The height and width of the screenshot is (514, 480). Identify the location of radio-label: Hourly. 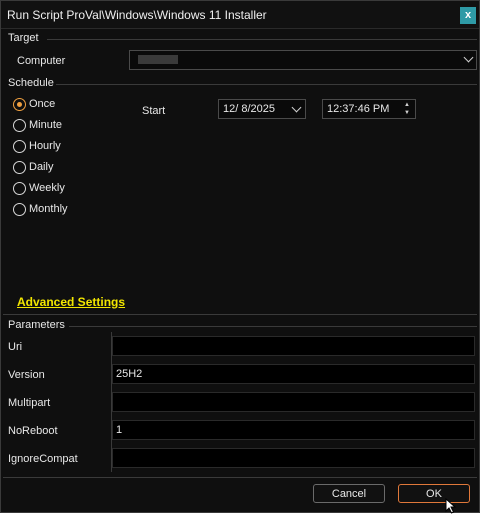
(45, 146).